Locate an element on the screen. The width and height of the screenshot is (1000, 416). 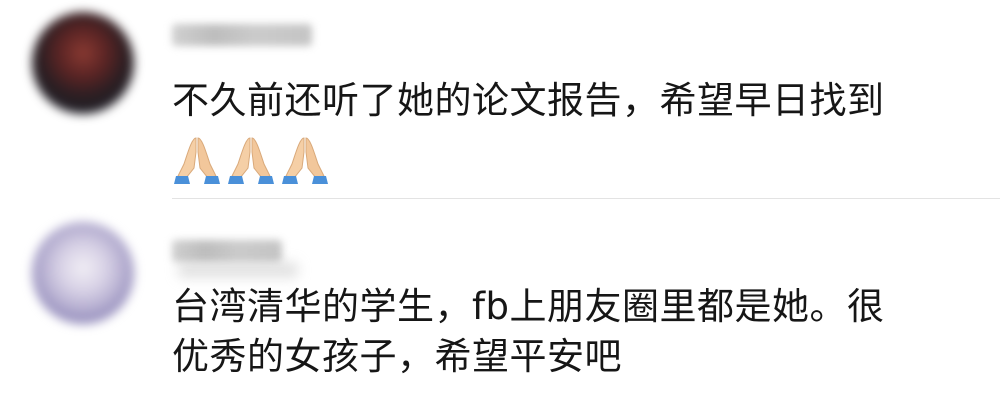
comment-text-line: 台湾清华的学生，fb上朋友圈里都是她。很 is located at coordinates (528, 306).